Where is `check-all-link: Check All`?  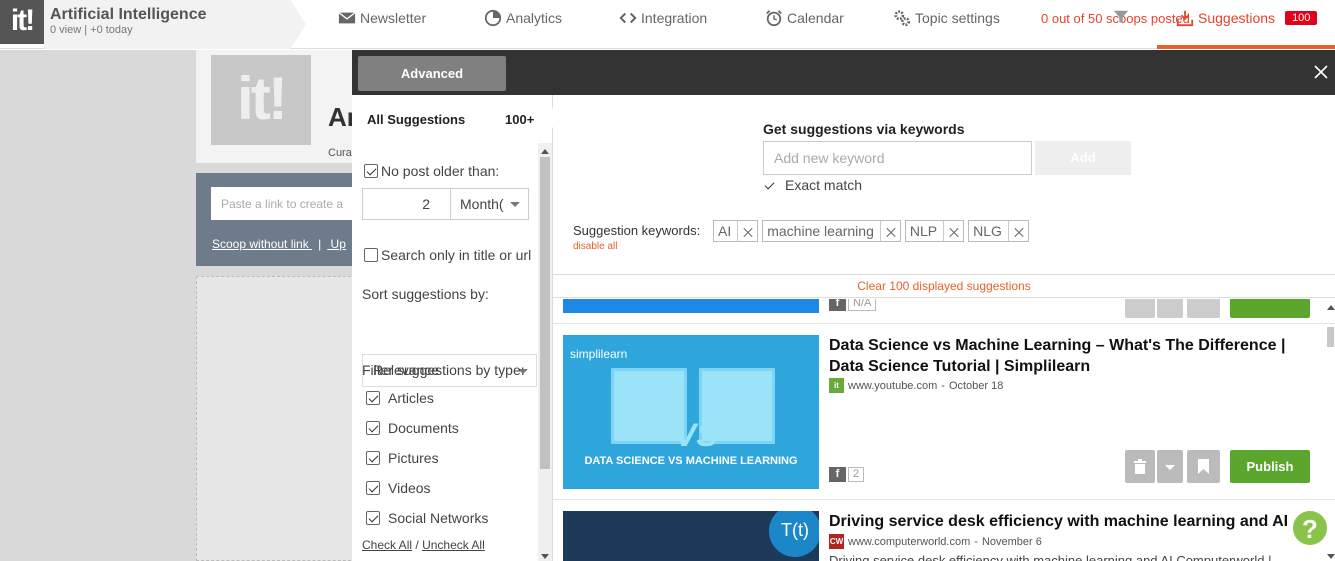 check-all-link: Check All is located at coordinates (387, 545).